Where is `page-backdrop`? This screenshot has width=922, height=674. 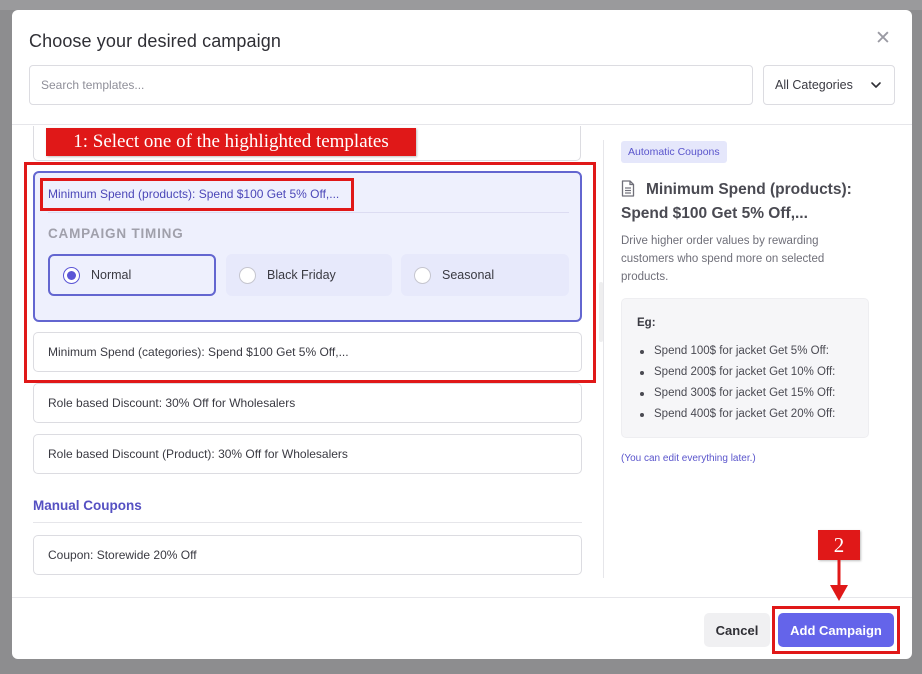
page-backdrop is located at coordinates (461, 5).